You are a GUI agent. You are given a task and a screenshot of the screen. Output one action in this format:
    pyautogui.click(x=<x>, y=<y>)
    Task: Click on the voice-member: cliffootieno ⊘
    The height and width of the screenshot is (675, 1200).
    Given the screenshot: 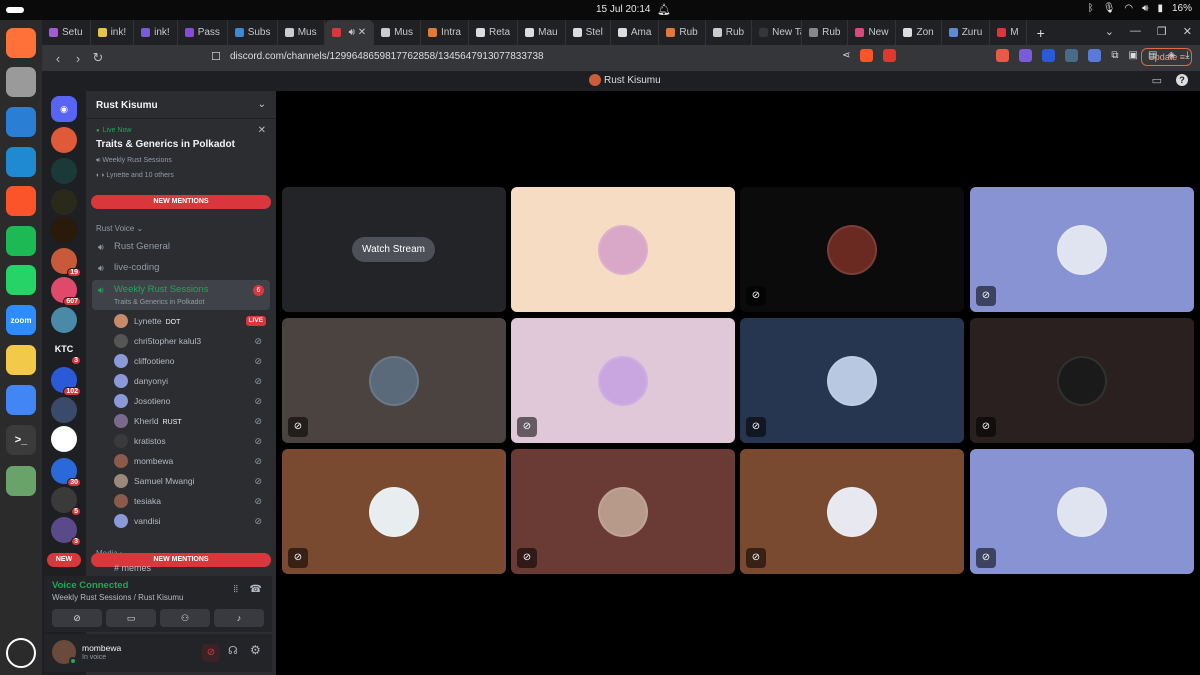 What is the action you would take?
    pyautogui.click(x=192, y=361)
    